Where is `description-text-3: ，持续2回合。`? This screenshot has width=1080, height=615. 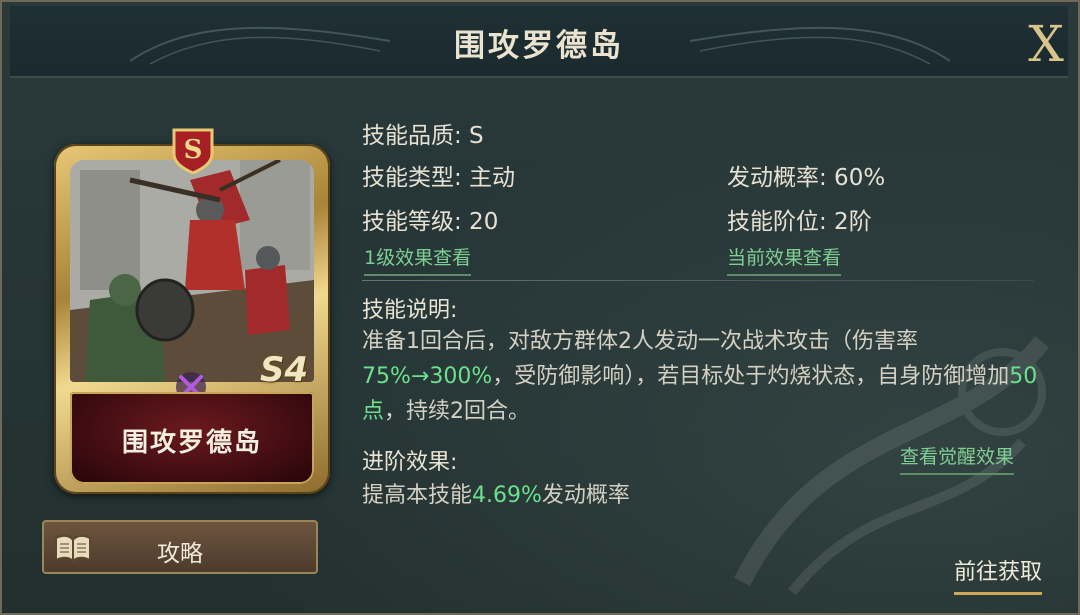 description-text-3: ，持续2回合。 is located at coordinates (457, 411).